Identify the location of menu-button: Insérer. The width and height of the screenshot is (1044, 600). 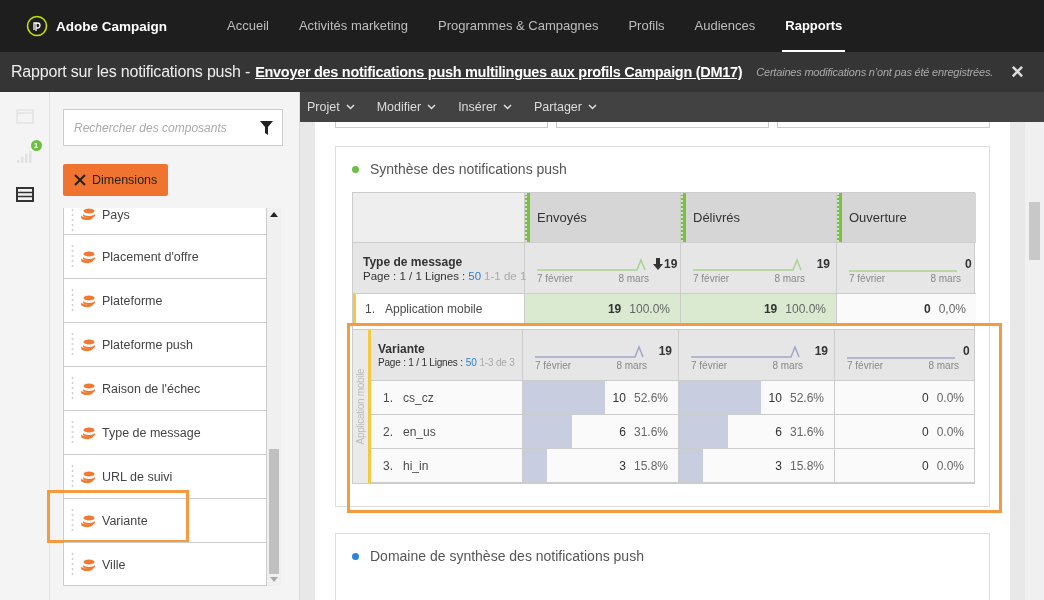
(485, 107).